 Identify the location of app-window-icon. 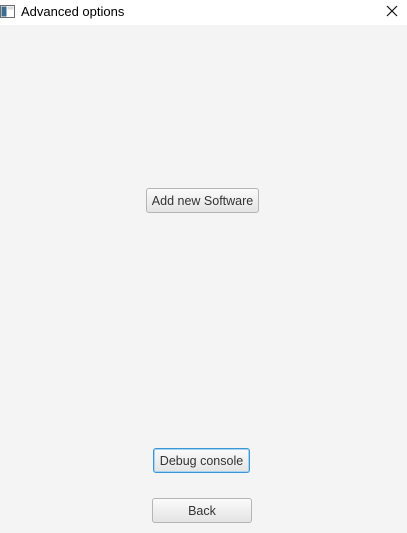
(7, 11).